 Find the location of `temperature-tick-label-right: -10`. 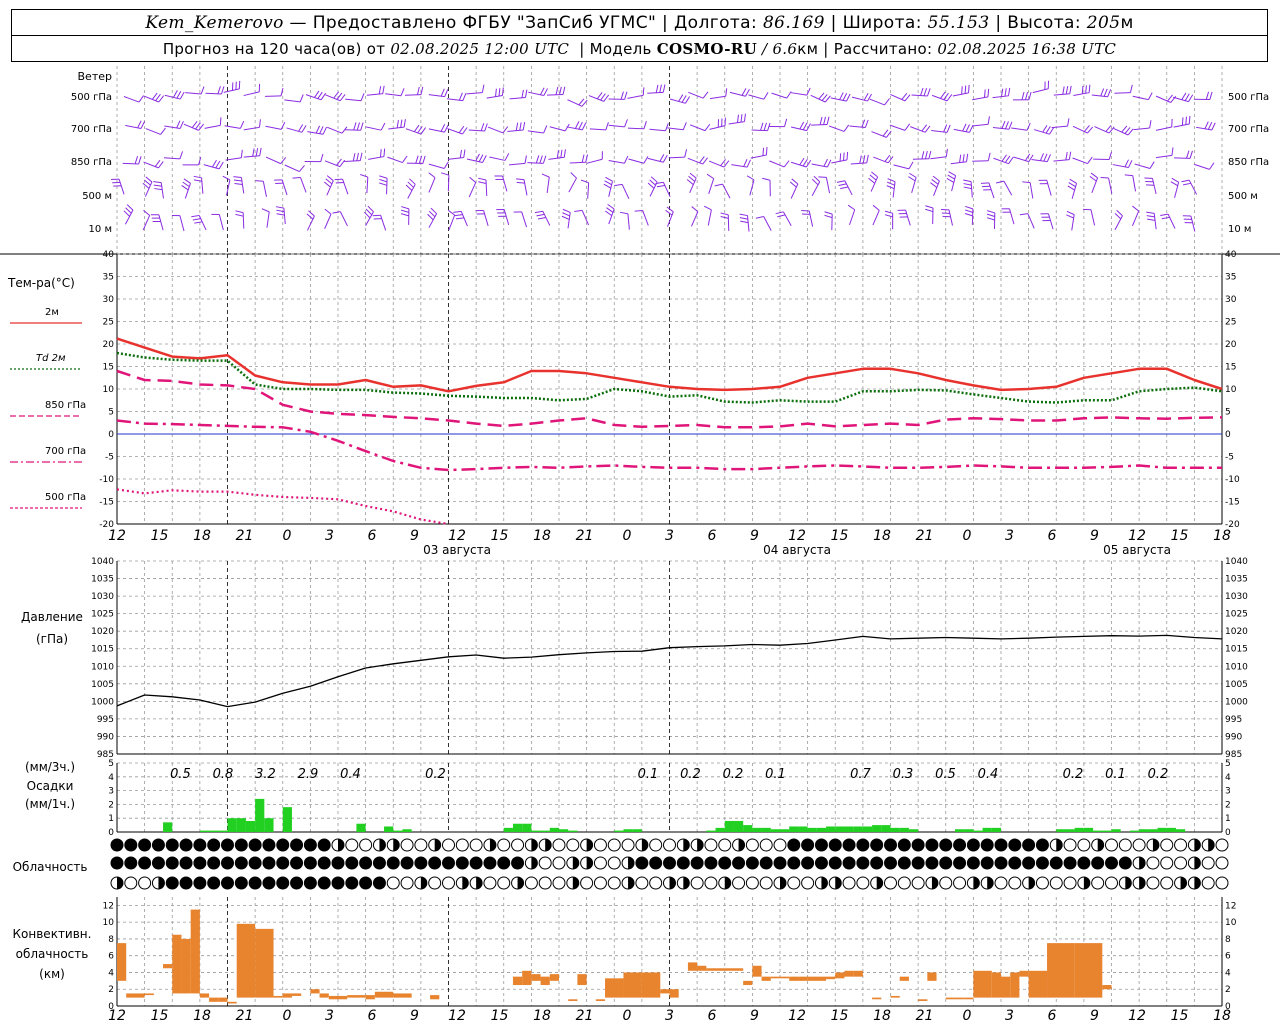

temperature-tick-label-right: -10 is located at coordinates (1232, 480).